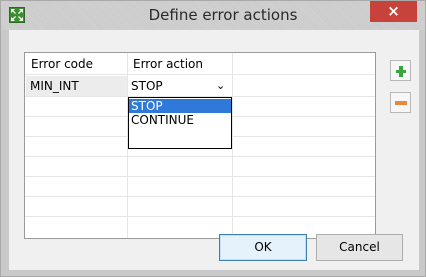 This screenshot has width=426, height=277. I want to click on cancel-button: Cancel, so click(359, 247).